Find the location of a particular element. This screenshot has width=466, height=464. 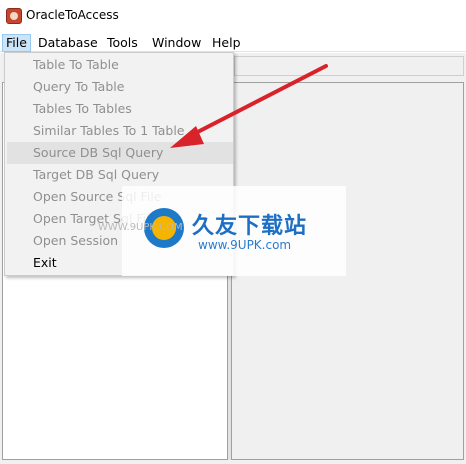

toolbar-strip is located at coordinates (349, 66).